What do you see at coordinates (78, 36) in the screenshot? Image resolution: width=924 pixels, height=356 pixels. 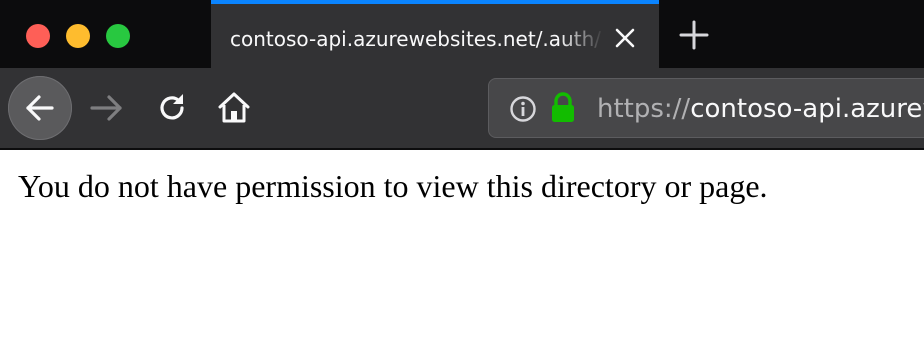 I see `window-minimize-button` at bounding box center [78, 36].